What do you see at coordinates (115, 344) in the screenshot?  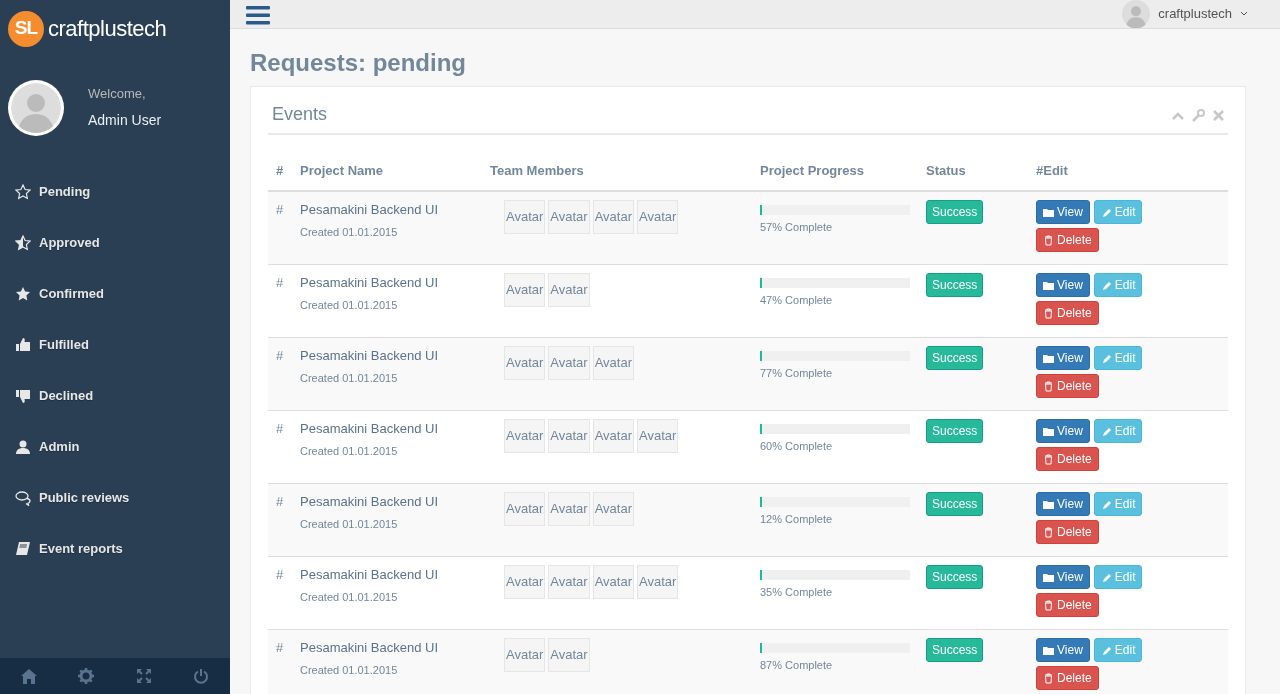 I see `sidebar-item: Fulfilled` at bounding box center [115, 344].